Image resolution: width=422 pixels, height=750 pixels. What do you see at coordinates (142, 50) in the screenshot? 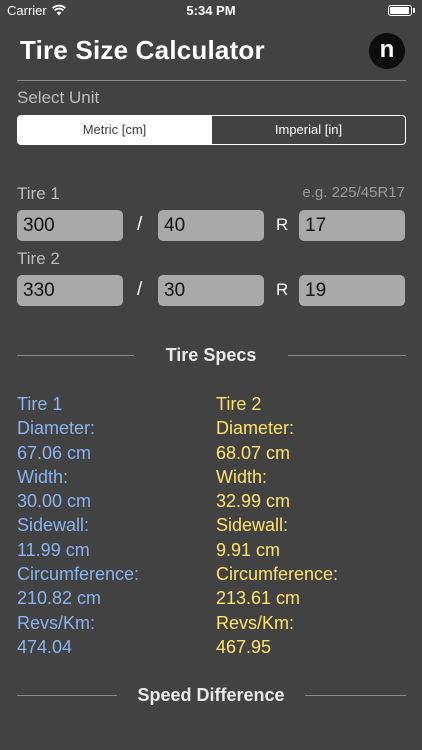
I see `page-title: Tire Size Calculator` at bounding box center [142, 50].